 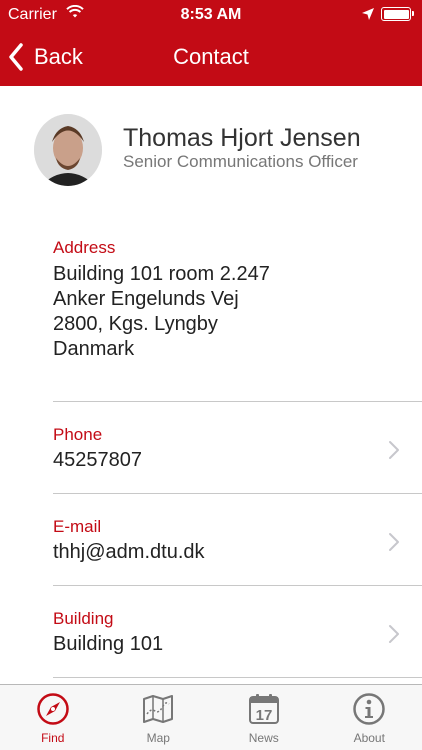 I want to click on tab-news: 17 News, so click(x=264, y=717).